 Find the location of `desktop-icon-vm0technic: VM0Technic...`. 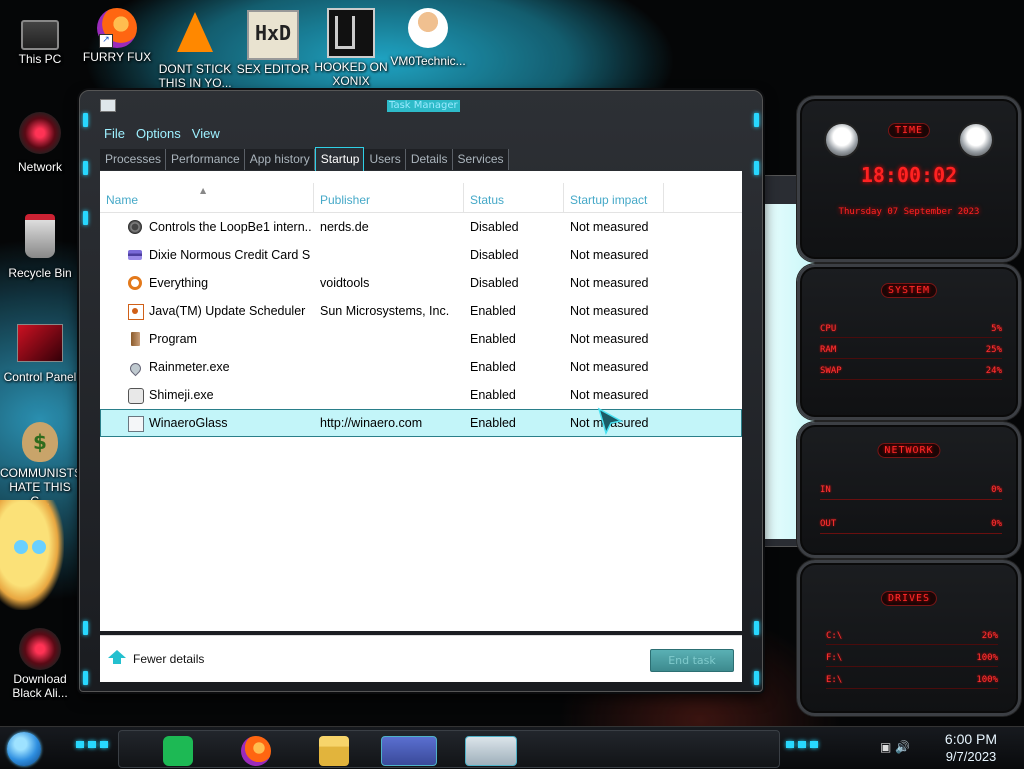

desktop-icon-vm0technic: VM0Technic... is located at coordinates (428, 38).